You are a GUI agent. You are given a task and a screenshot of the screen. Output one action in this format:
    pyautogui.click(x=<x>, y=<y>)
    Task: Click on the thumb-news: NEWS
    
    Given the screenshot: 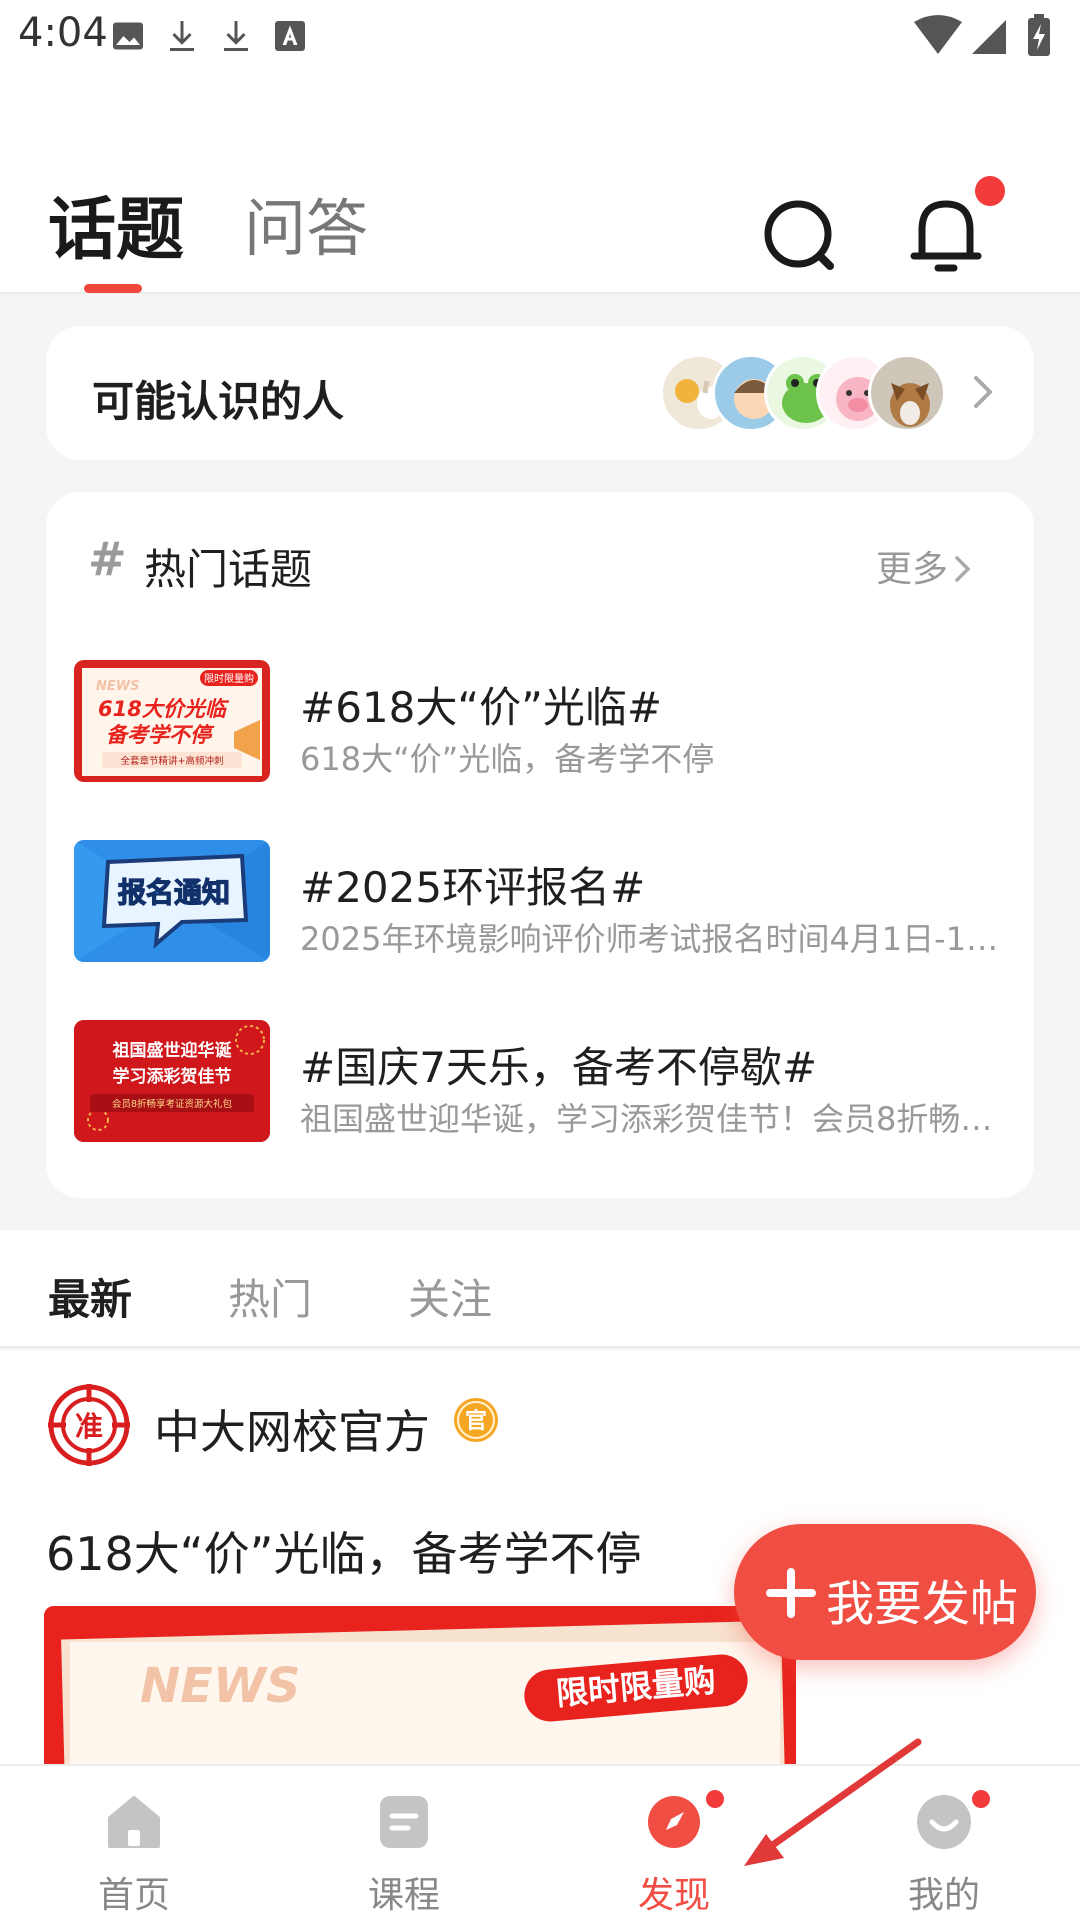 What is the action you would take?
    pyautogui.click(x=117, y=686)
    